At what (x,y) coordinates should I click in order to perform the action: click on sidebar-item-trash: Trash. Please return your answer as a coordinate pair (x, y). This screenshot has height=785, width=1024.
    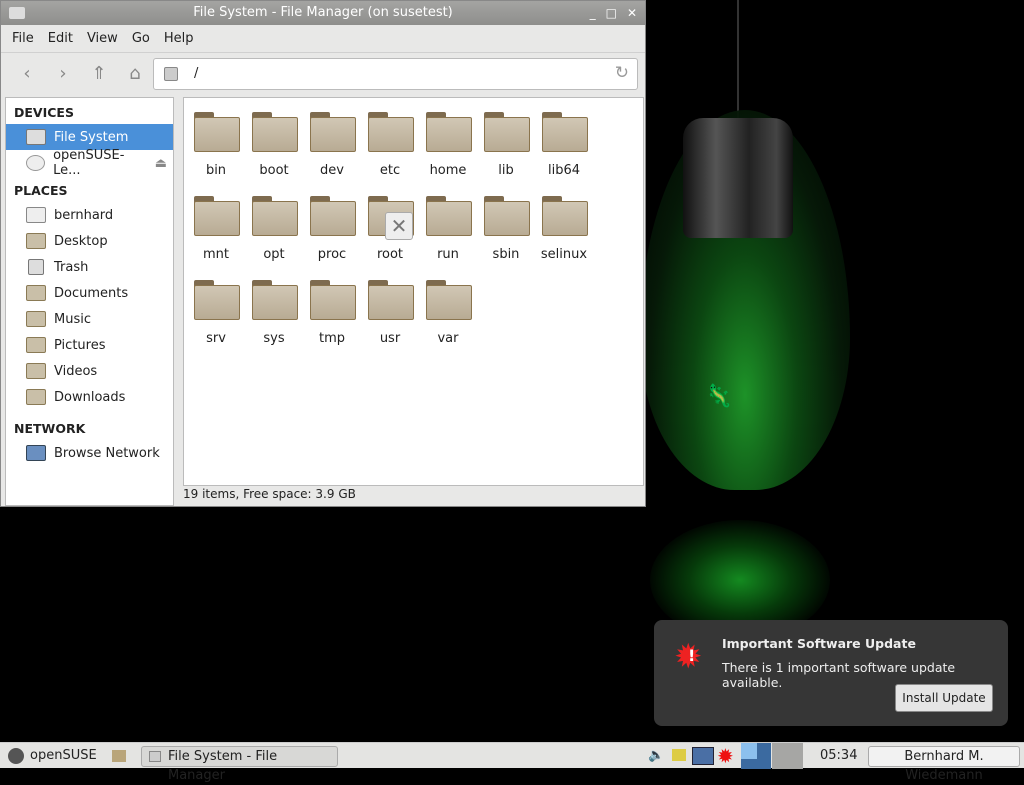
    Looking at the image, I should click on (89, 267).